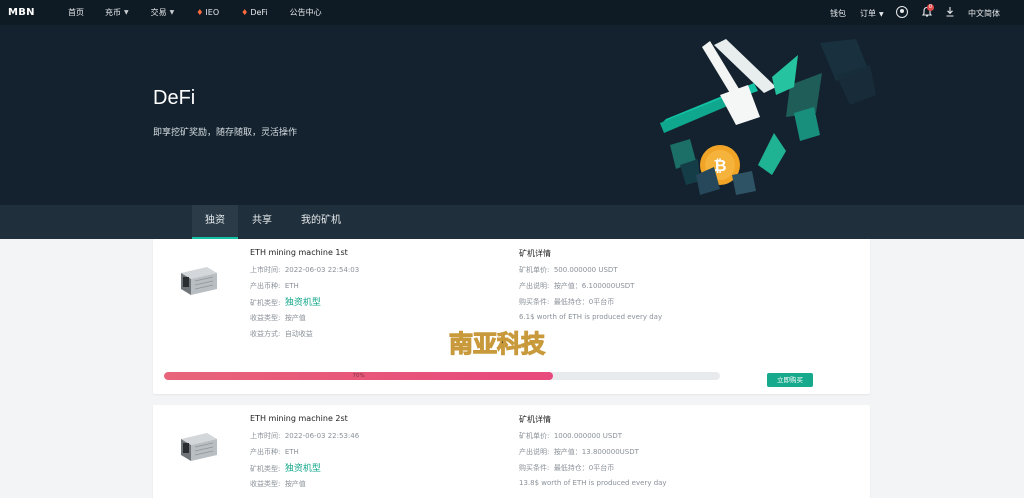  I want to click on price-row: 矿机单价: 500.000000 USDT, so click(568, 270).